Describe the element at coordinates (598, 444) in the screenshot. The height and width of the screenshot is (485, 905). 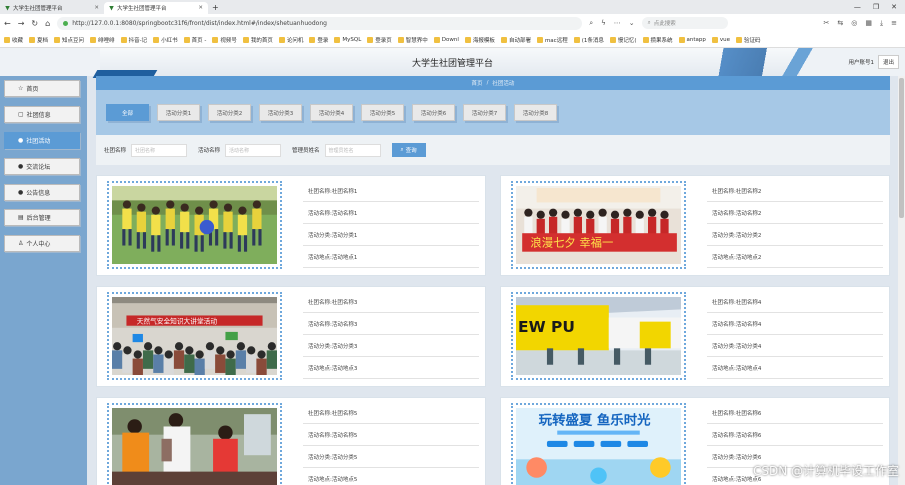
I see `activity-image-frame: 玩转盛夏 鱼乐时光` at that location.